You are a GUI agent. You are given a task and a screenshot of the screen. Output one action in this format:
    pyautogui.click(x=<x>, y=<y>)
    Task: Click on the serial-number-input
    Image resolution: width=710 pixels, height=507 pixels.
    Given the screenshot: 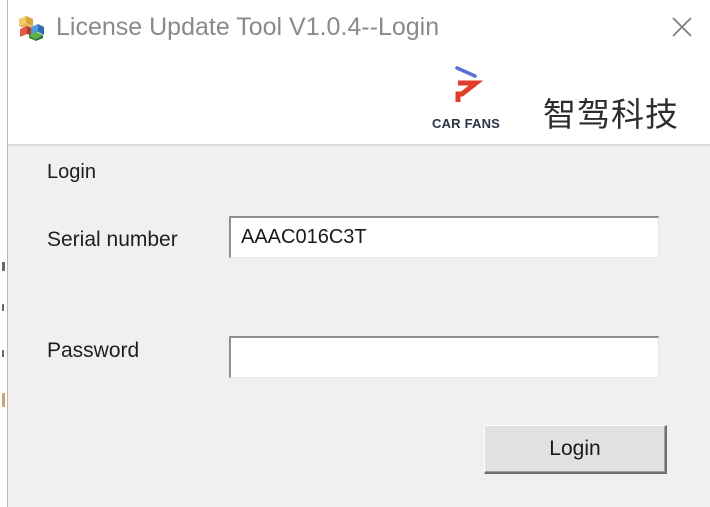 What is the action you would take?
    pyautogui.click(x=444, y=237)
    